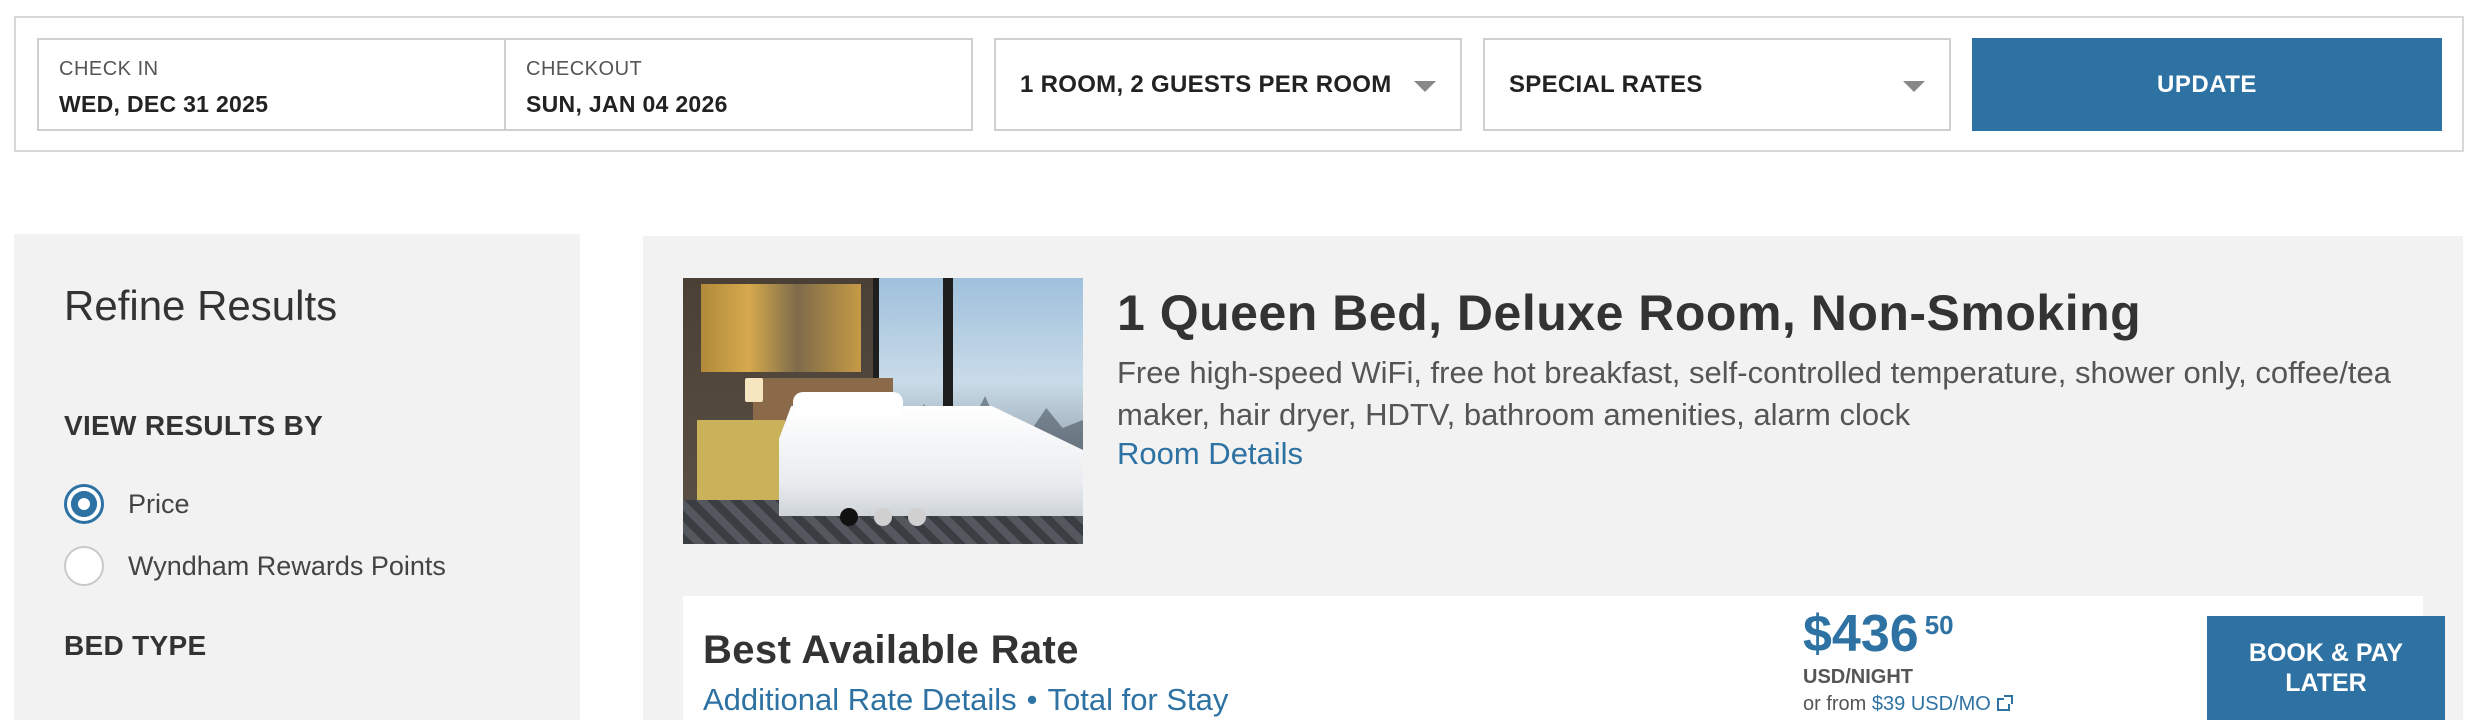  I want to click on price-radio, so click(84, 504).